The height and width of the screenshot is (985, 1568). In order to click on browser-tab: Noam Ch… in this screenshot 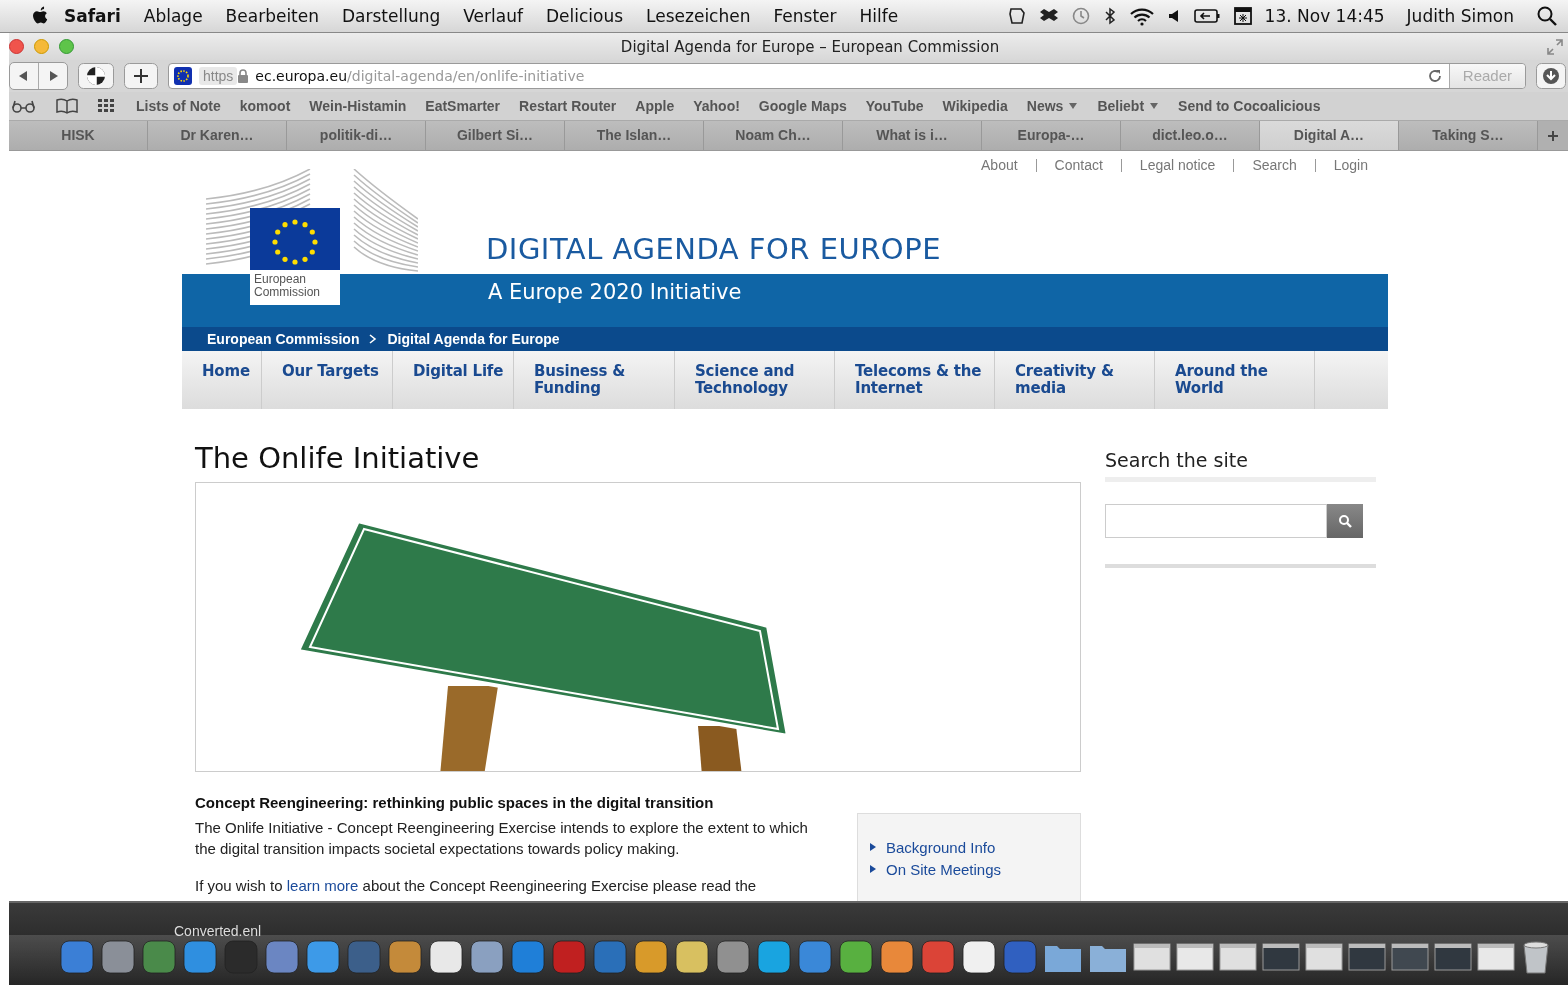, I will do `click(773, 135)`.